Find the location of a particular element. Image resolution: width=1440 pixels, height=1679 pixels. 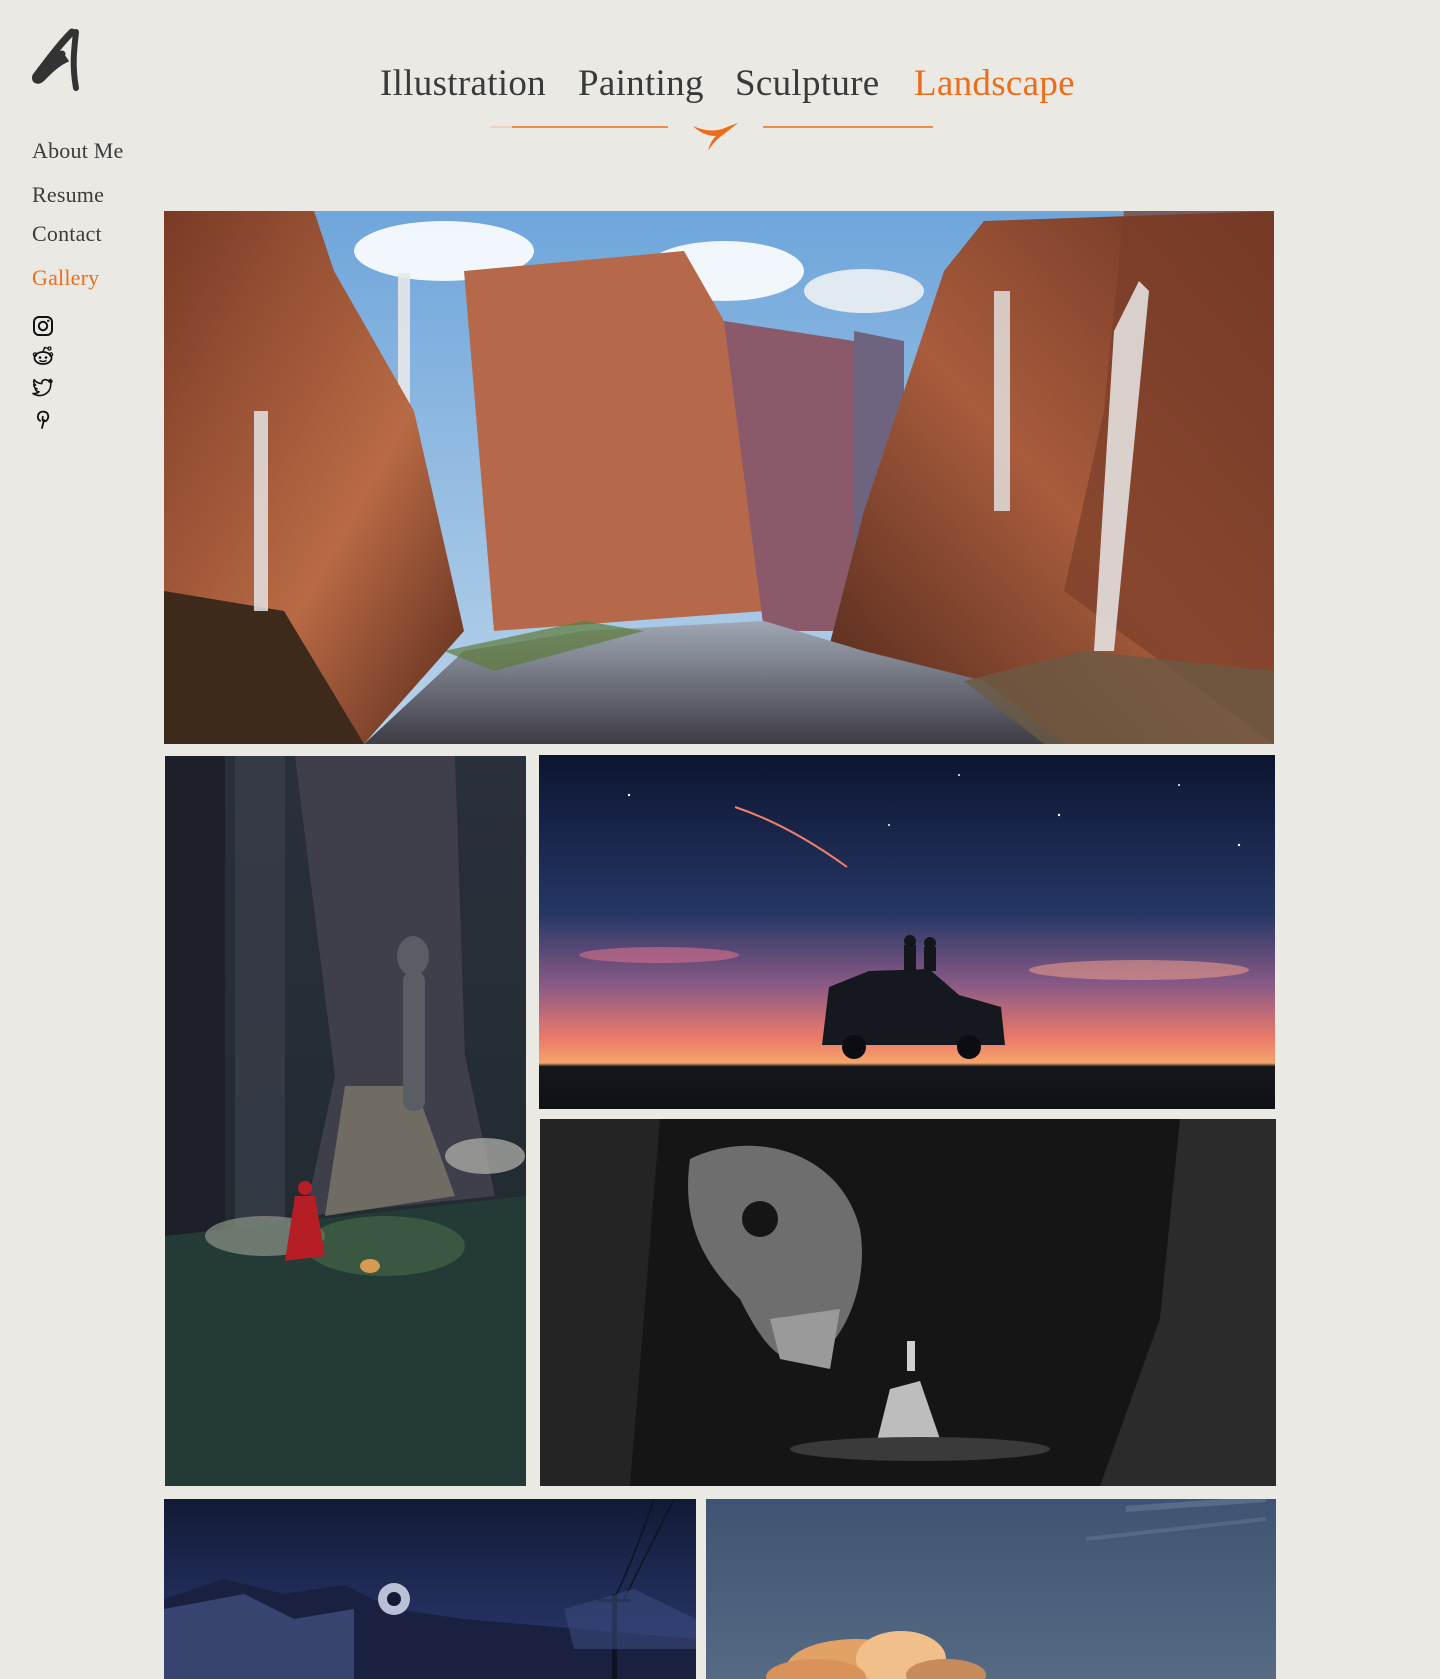

instagram-icon is located at coordinates (43, 326).